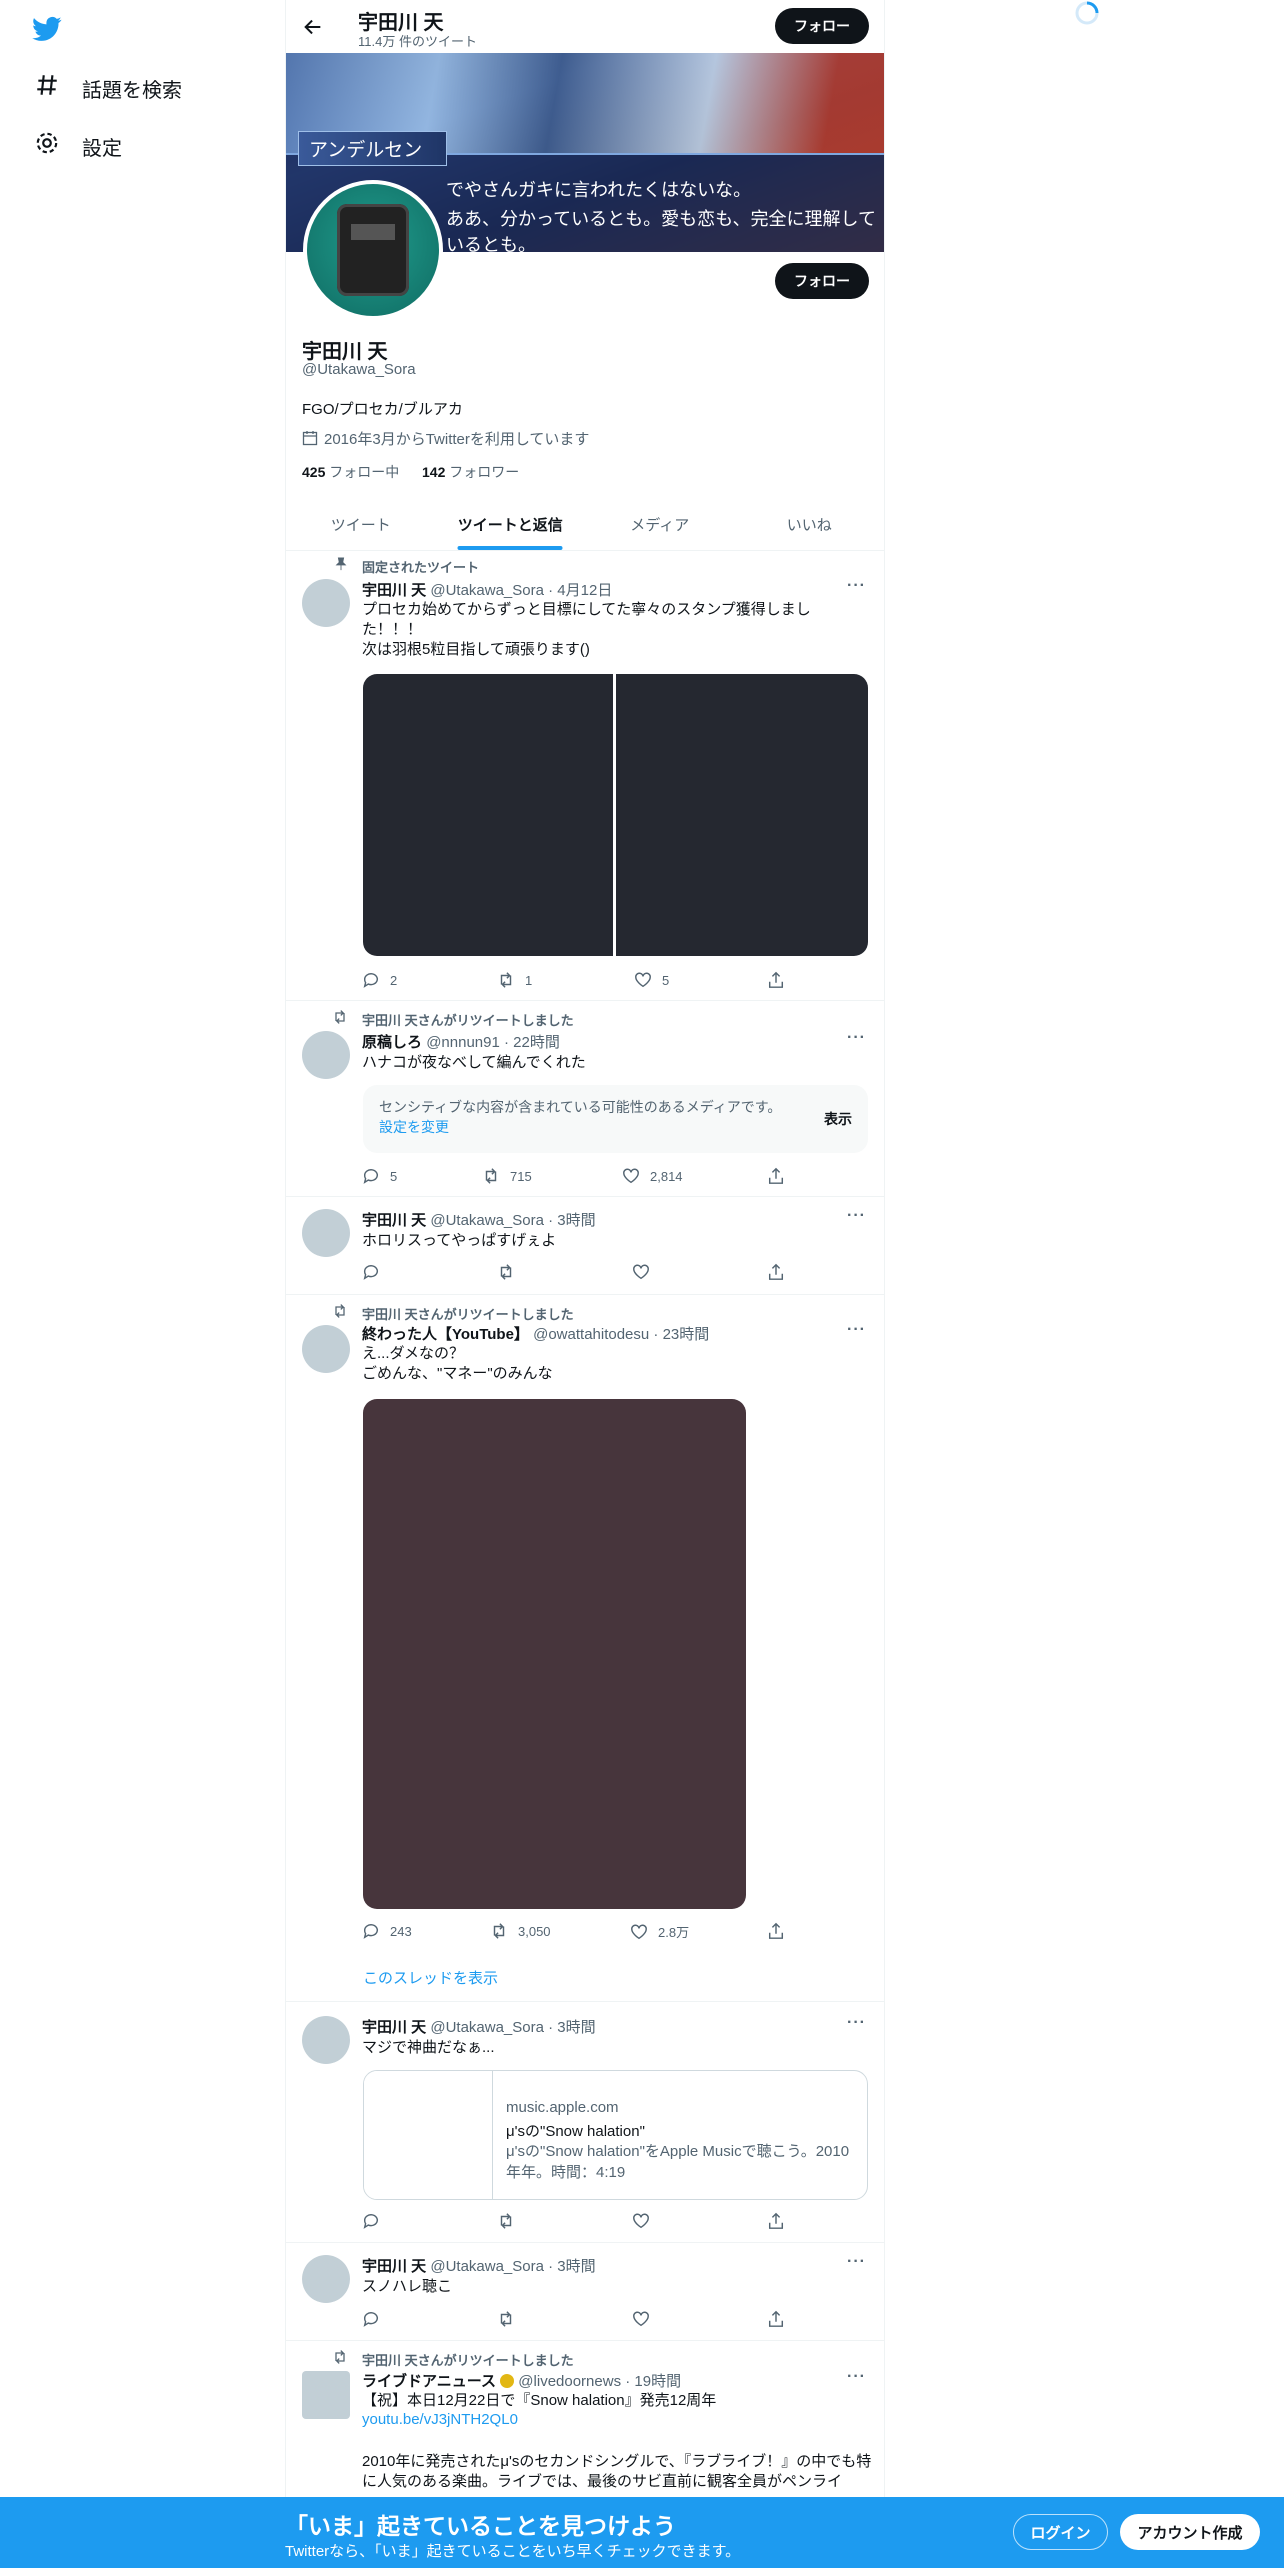  Describe the element at coordinates (520, 1931) in the screenshot. I see `retweet-button: 3,050` at that location.